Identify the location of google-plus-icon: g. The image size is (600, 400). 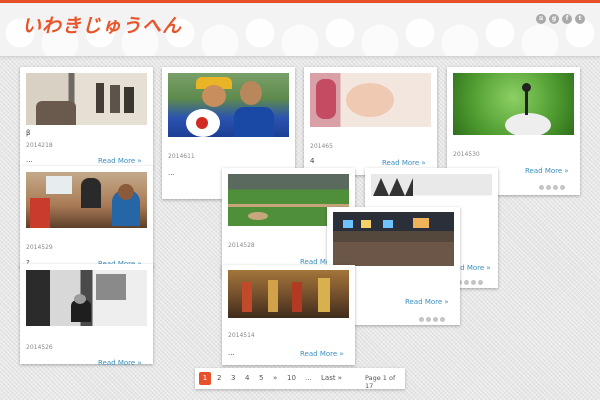
(554, 19).